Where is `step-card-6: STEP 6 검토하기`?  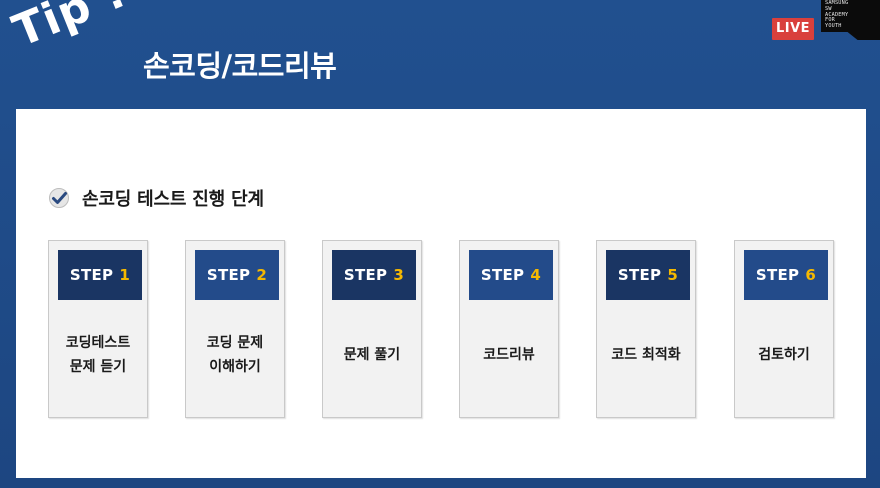 step-card-6: STEP 6 검토하기 is located at coordinates (784, 329).